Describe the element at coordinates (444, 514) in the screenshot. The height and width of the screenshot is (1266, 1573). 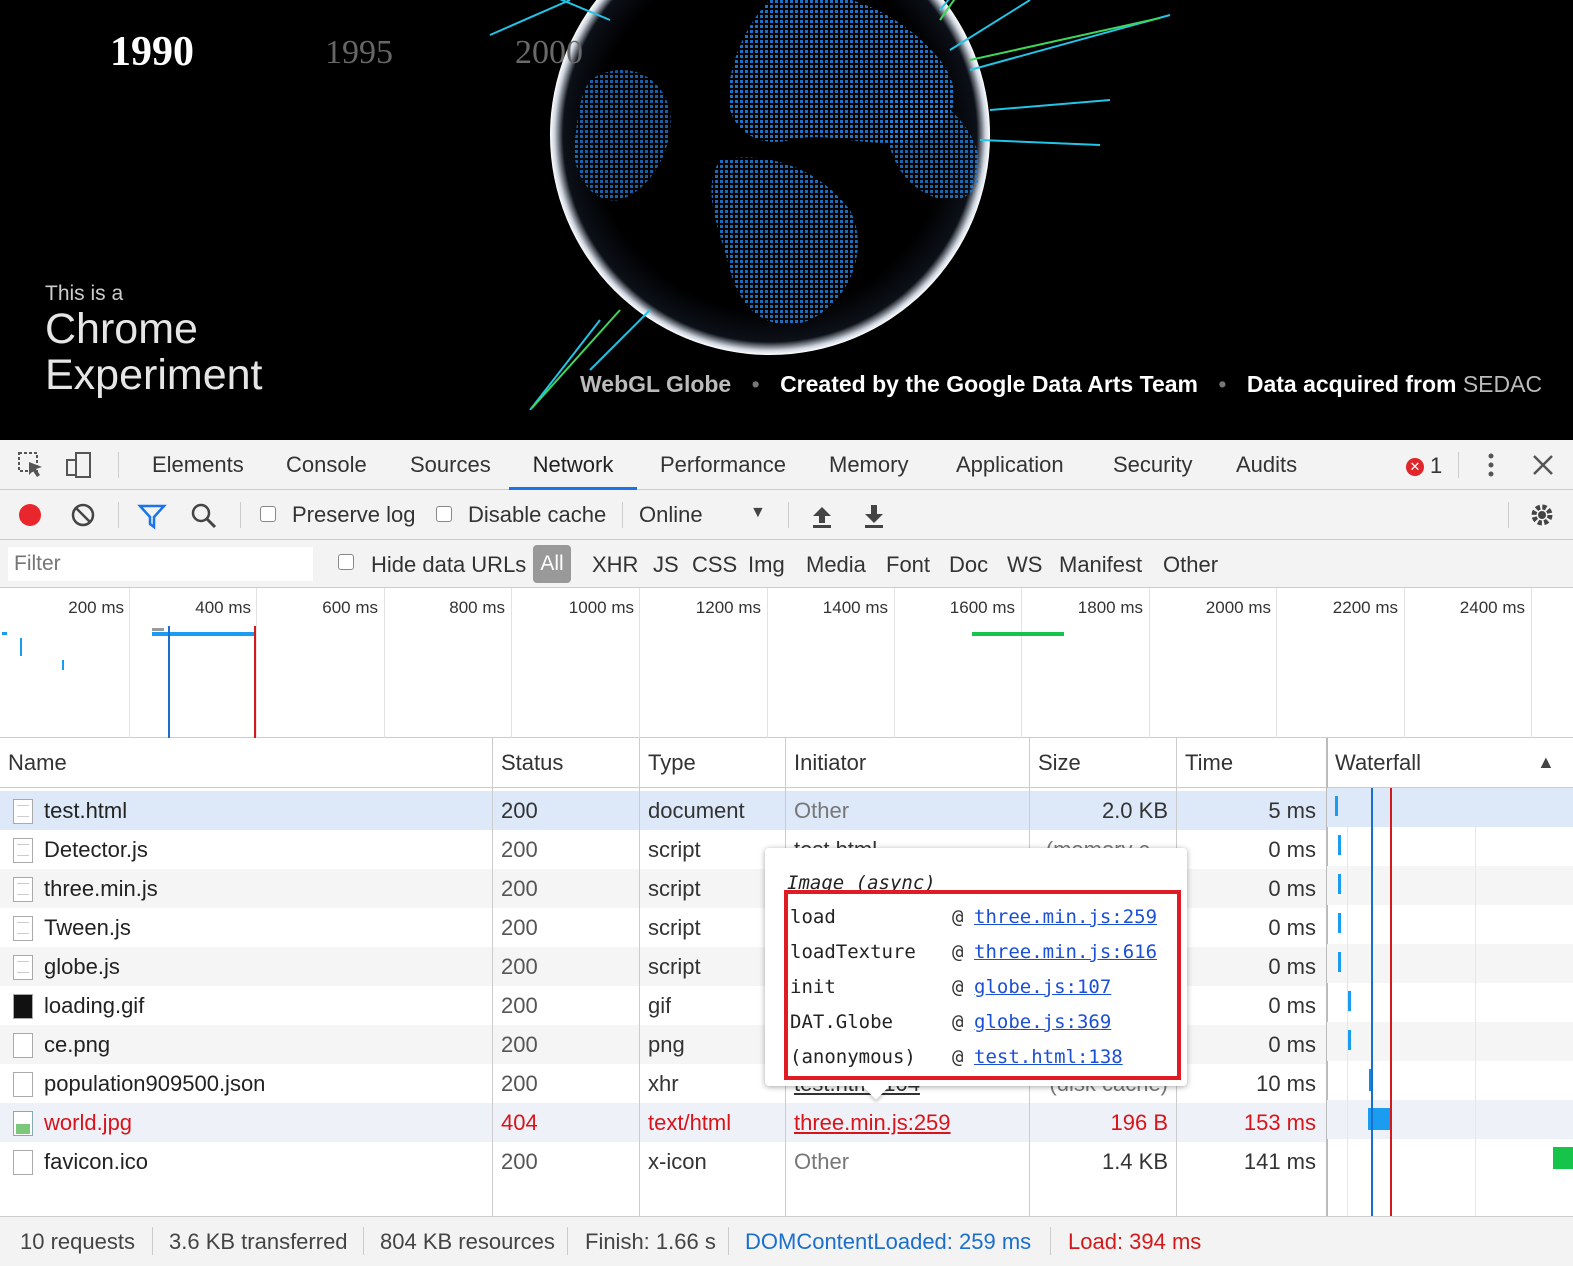
I see `disable-cache-checkbox` at that location.